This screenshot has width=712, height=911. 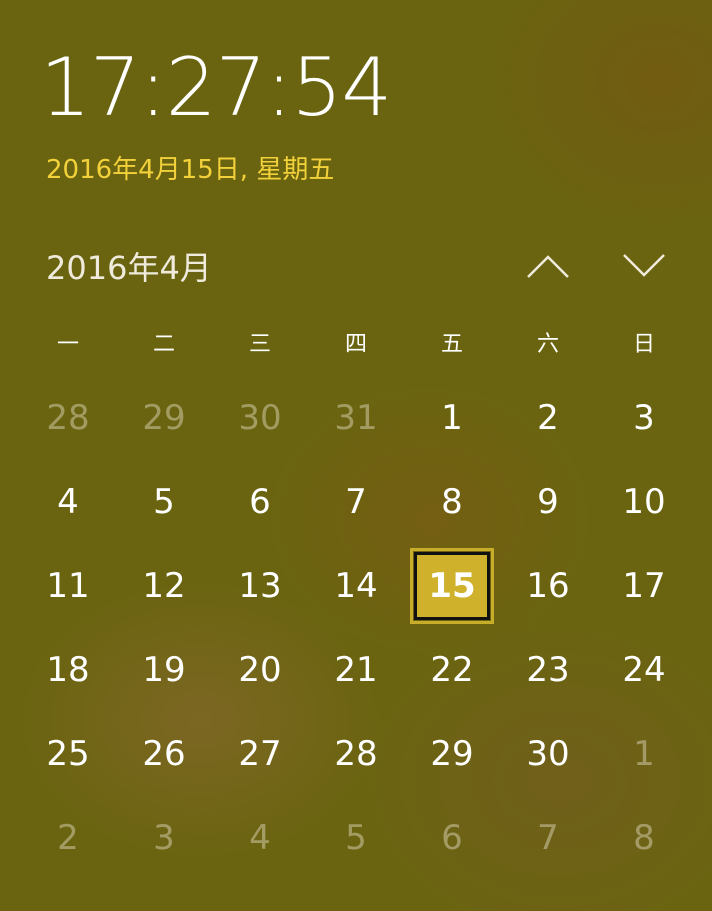 I want to click on calendar-day-adjacent-month: 28, so click(x=68, y=422).